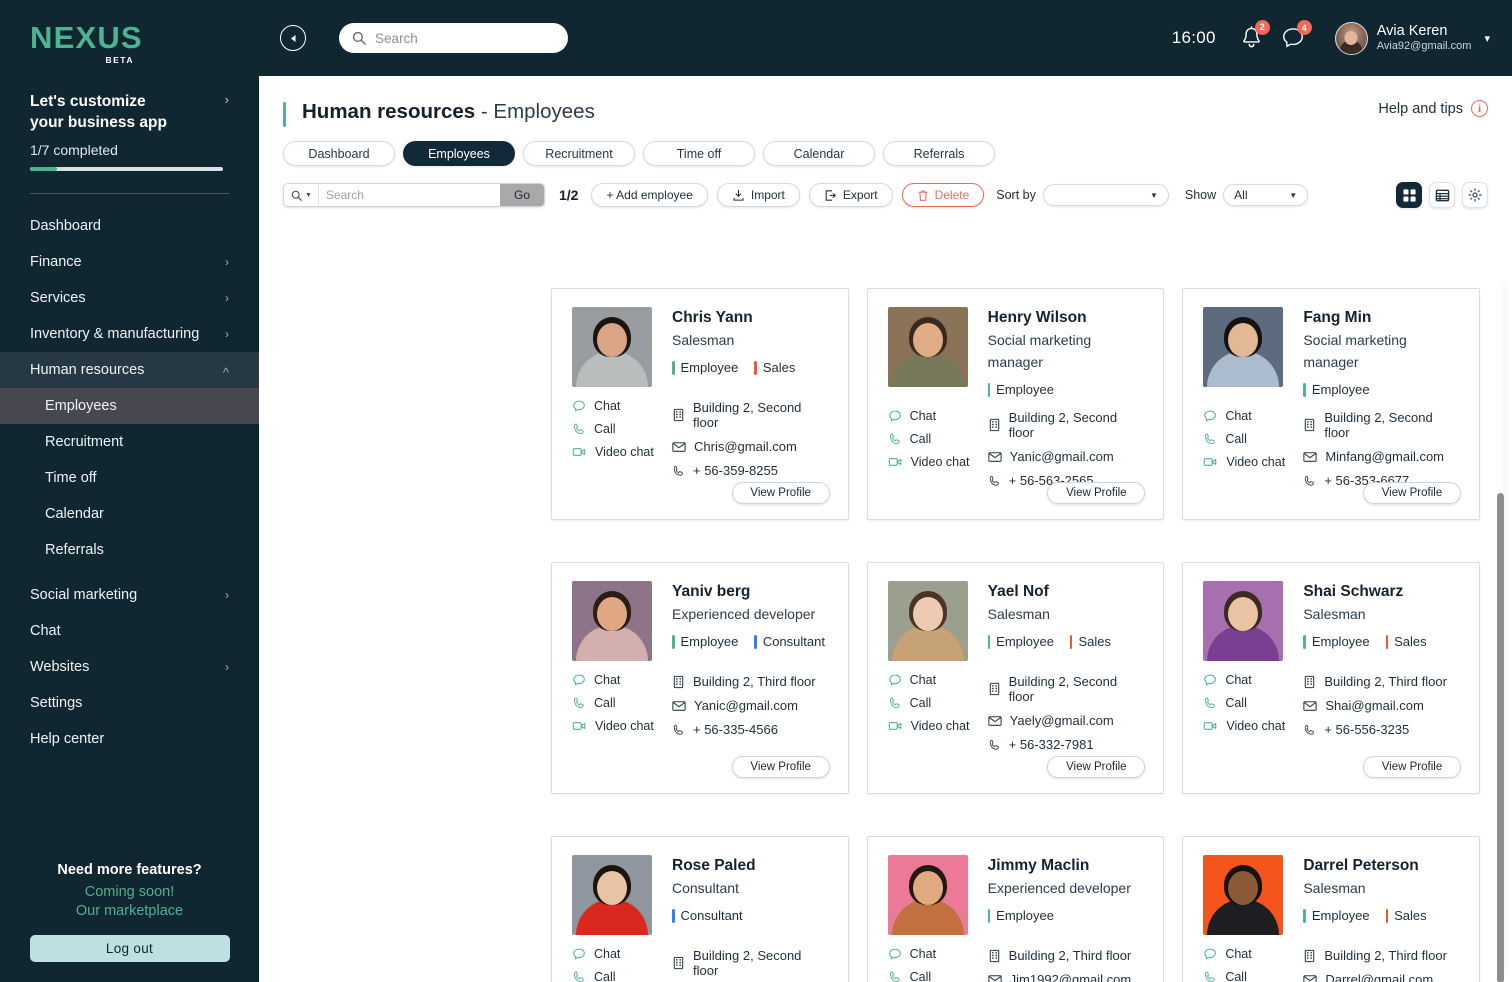  What do you see at coordinates (339, 153) in the screenshot?
I see `tab-dashboard: Dashboard` at bounding box center [339, 153].